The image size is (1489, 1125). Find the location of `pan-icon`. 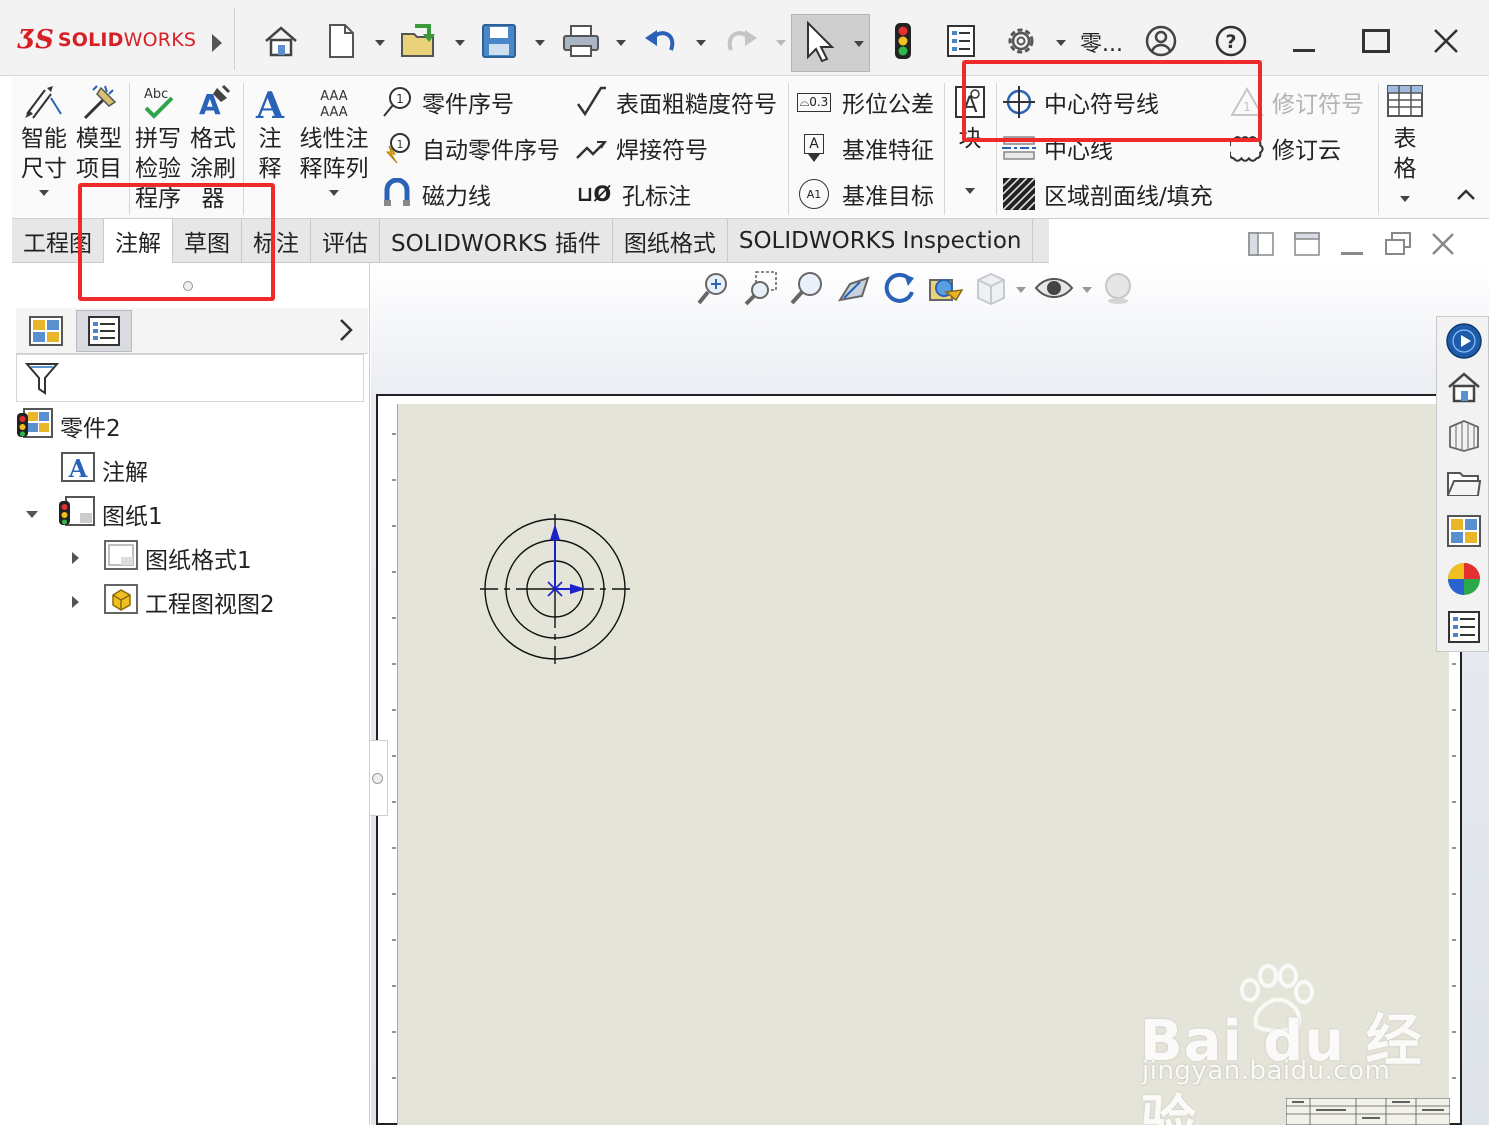

pan-icon is located at coordinates (853, 290).